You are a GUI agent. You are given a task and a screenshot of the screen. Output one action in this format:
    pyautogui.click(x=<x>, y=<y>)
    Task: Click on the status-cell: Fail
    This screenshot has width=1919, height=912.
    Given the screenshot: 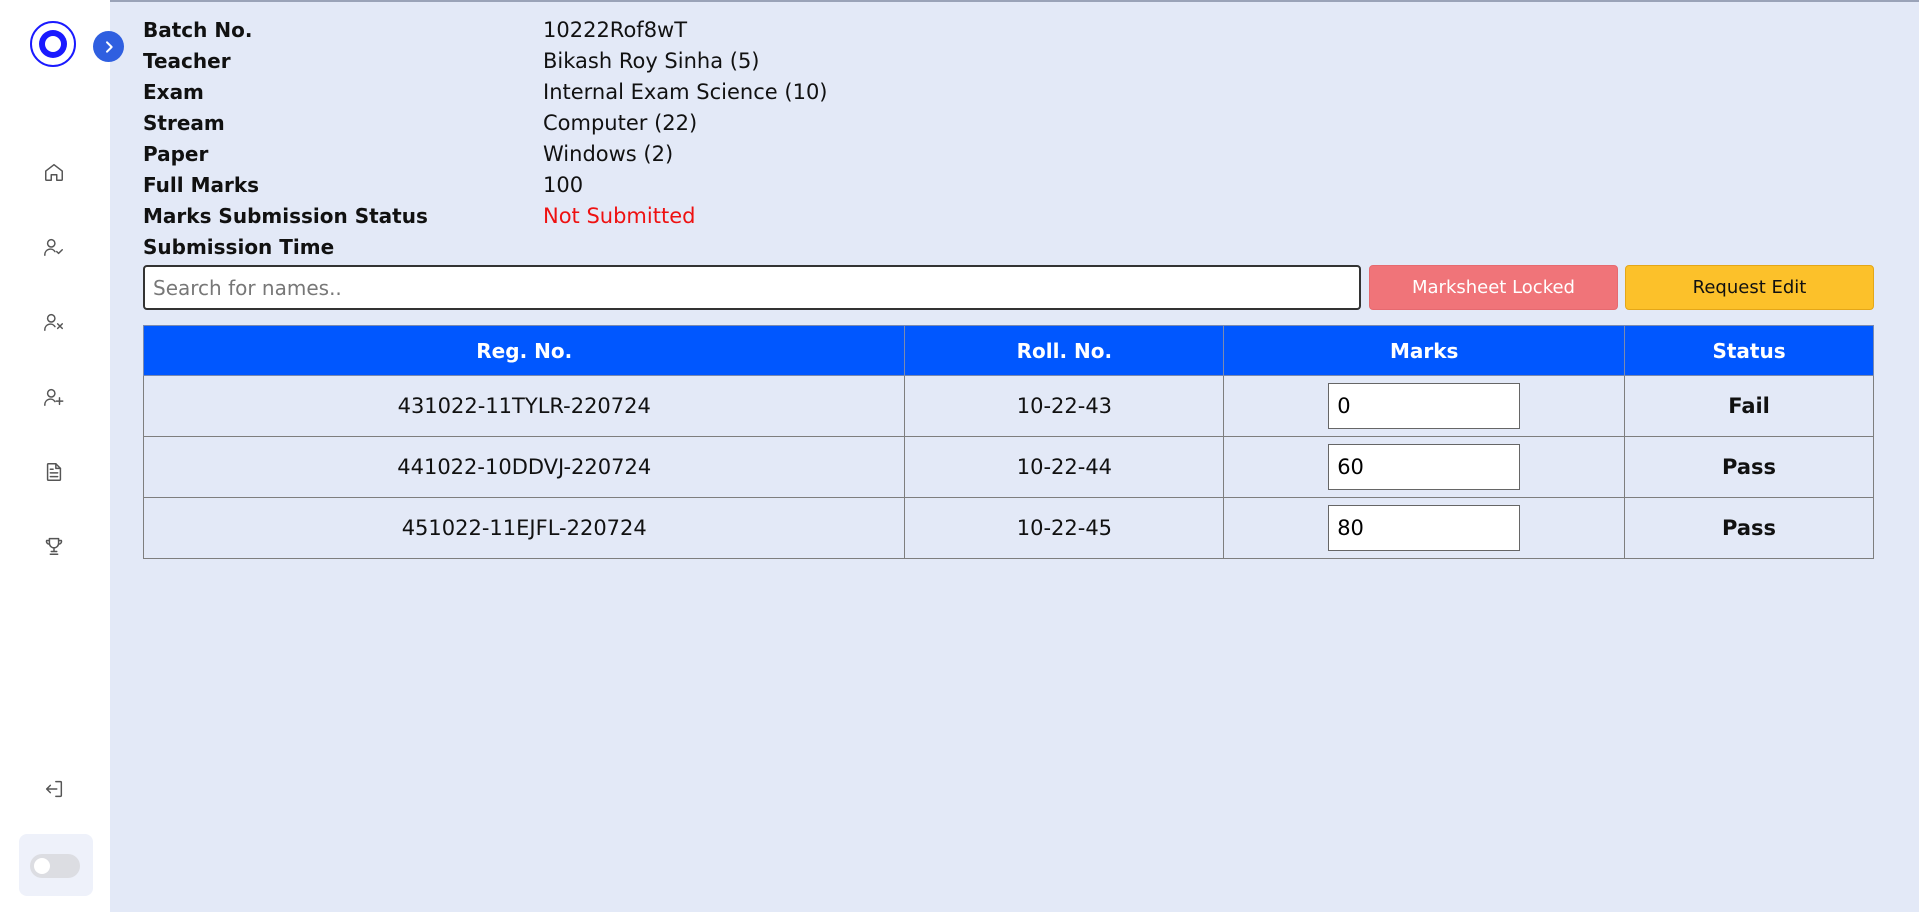 What is the action you would take?
    pyautogui.click(x=1749, y=406)
    